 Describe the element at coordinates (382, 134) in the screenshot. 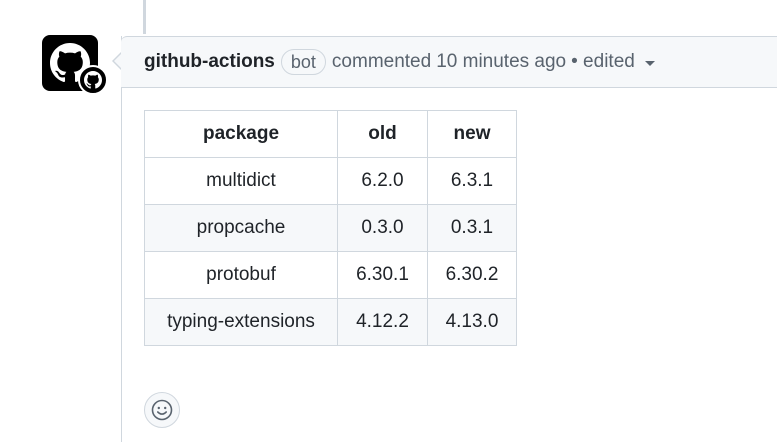

I see `column-header-old: old` at that location.